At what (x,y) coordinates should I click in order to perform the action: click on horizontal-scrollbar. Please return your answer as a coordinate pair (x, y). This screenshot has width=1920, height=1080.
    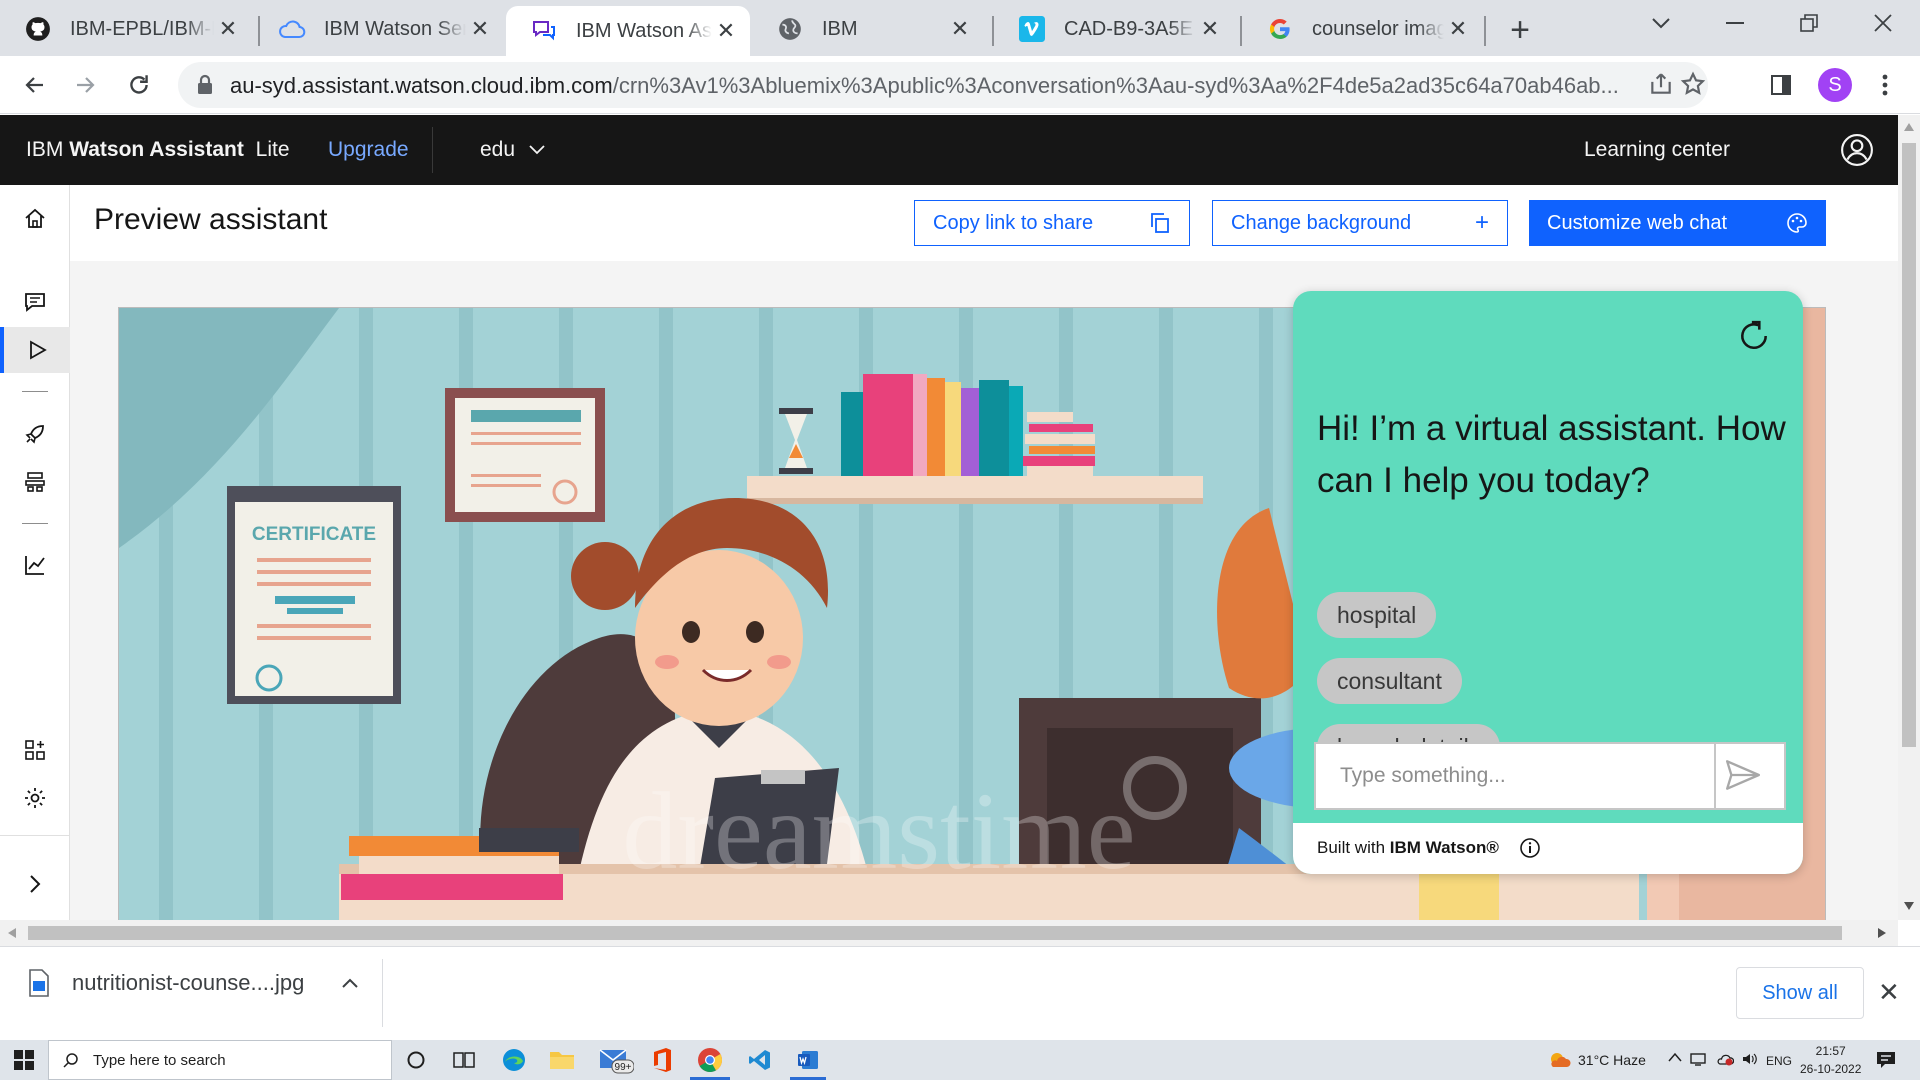
    Looking at the image, I should click on (949, 933).